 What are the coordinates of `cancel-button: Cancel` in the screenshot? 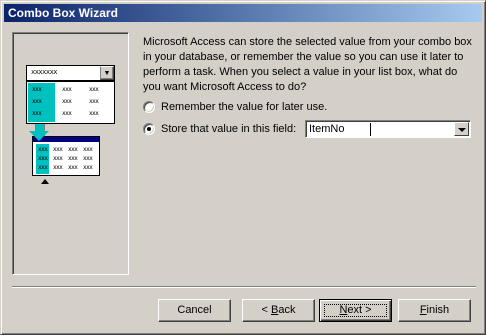 It's located at (194, 310).